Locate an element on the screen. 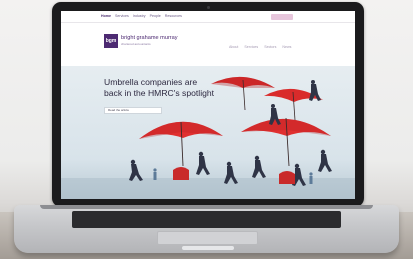 The height and width of the screenshot is (259, 413). top-nav-item: People is located at coordinates (155, 16).